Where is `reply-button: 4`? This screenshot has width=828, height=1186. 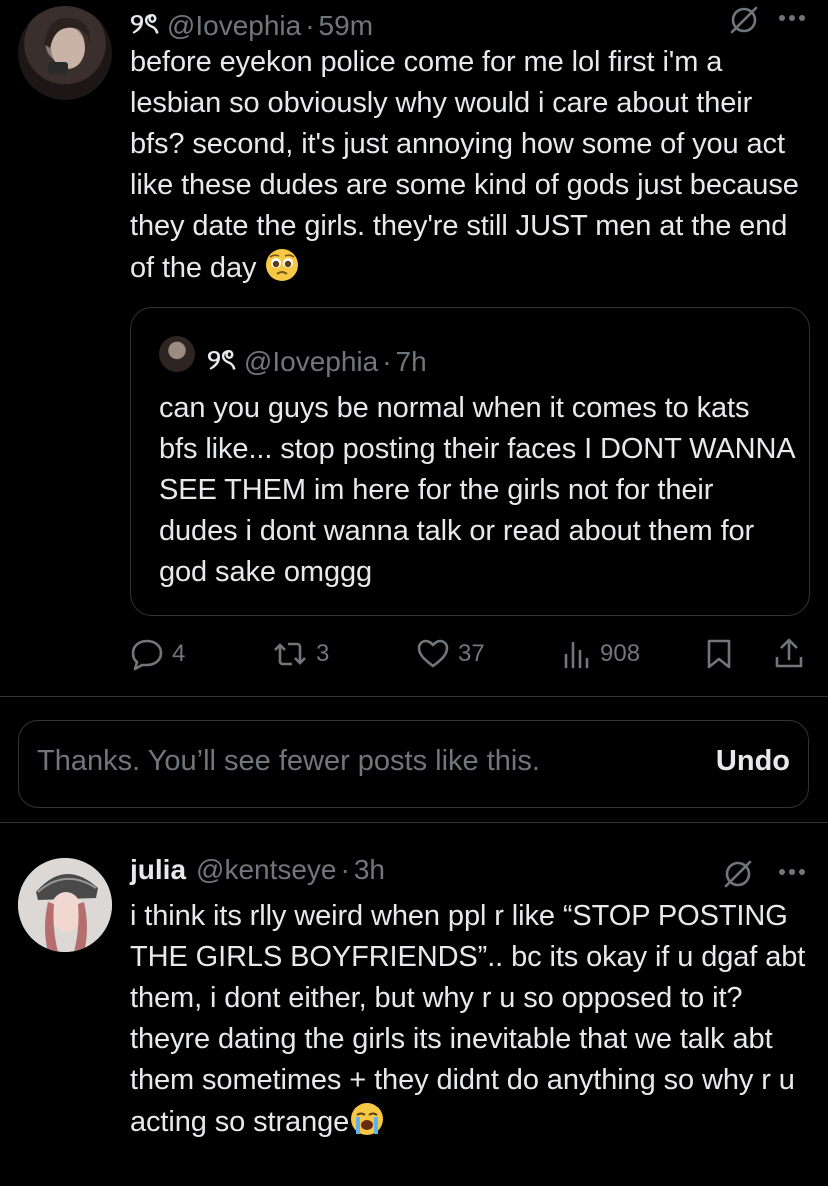
reply-button: 4 is located at coordinates (157, 654).